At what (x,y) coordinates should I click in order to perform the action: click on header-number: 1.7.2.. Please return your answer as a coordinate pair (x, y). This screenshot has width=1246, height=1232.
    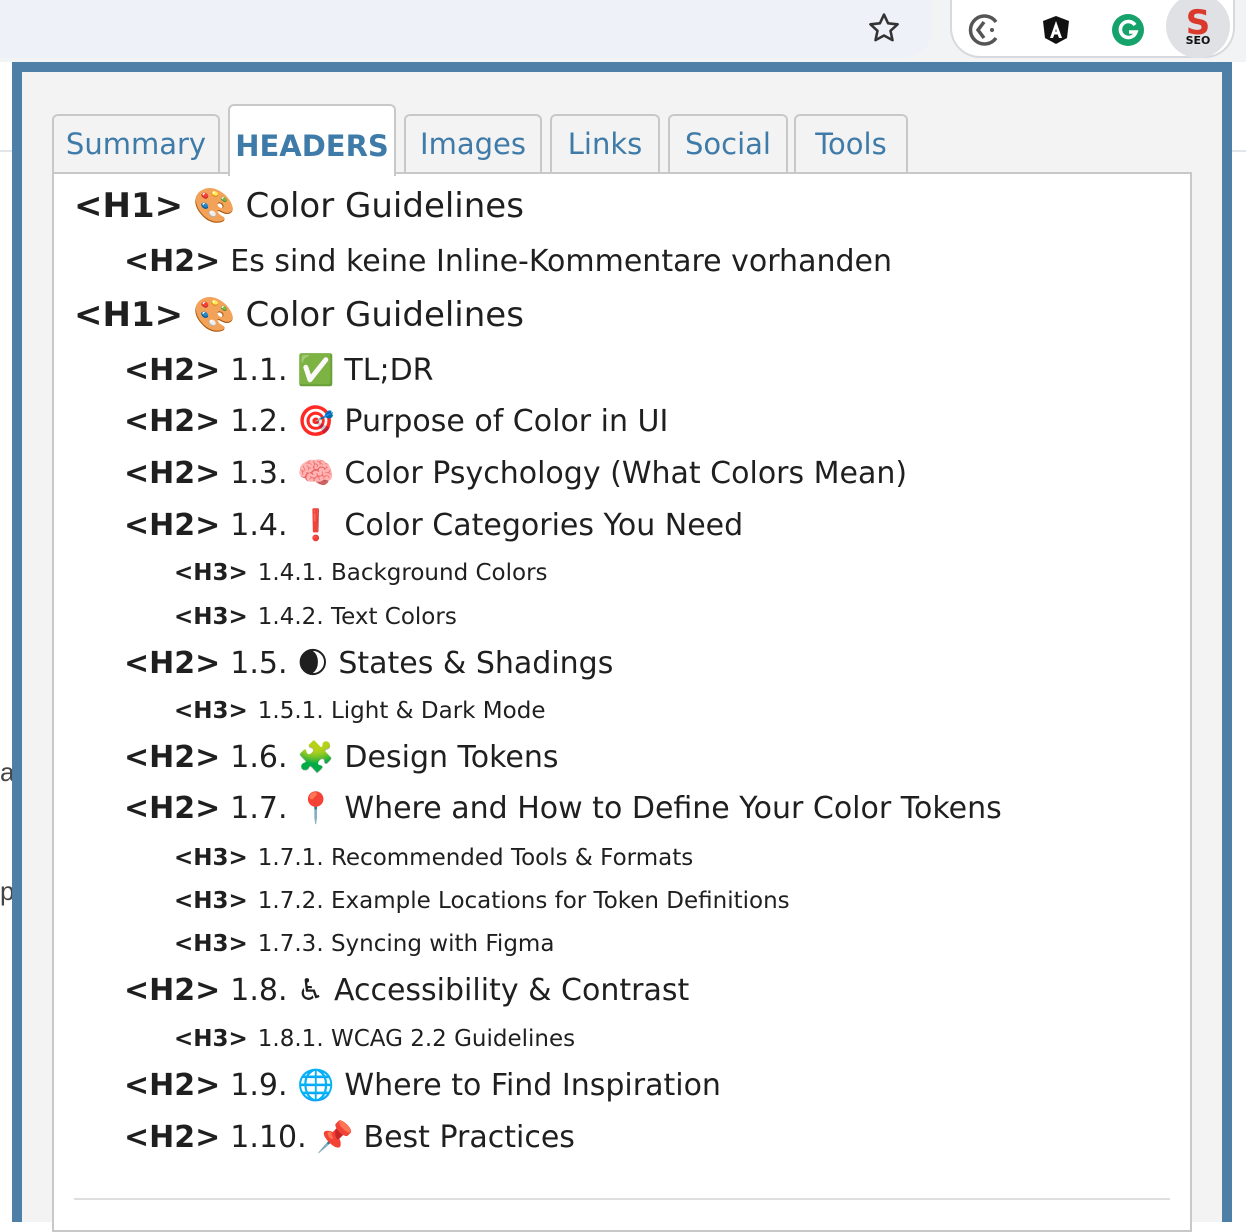
    Looking at the image, I should click on (290, 901).